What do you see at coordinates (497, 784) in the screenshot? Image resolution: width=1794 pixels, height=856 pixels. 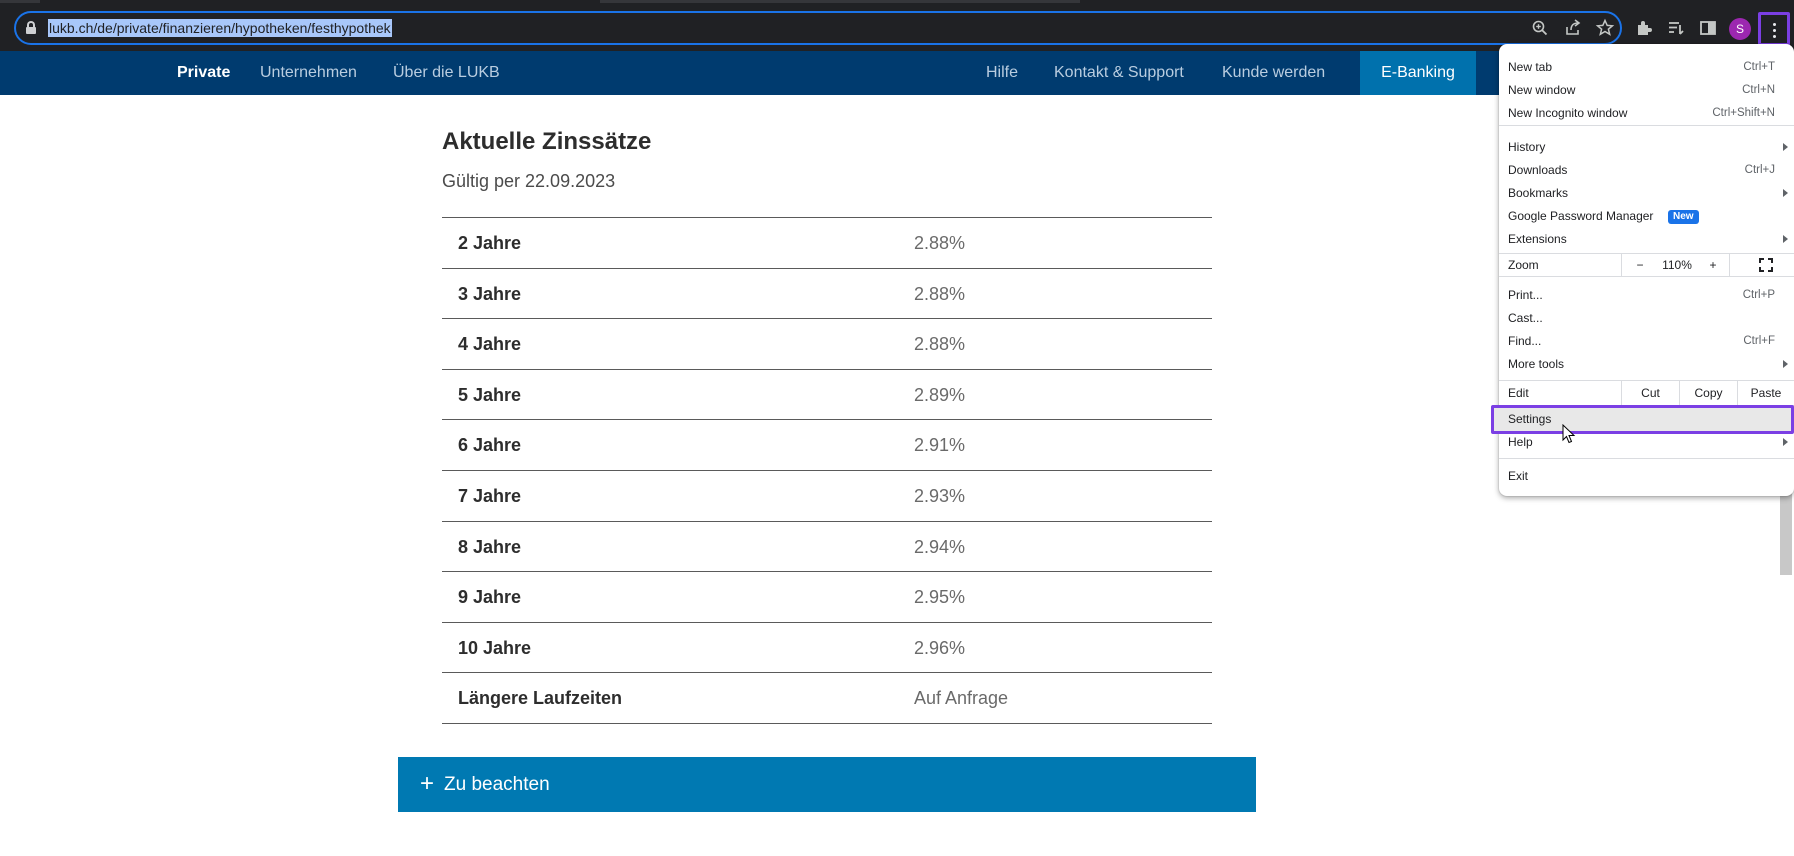 I see `accordion-label: Zu beachten` at bounding box center [497, 784].